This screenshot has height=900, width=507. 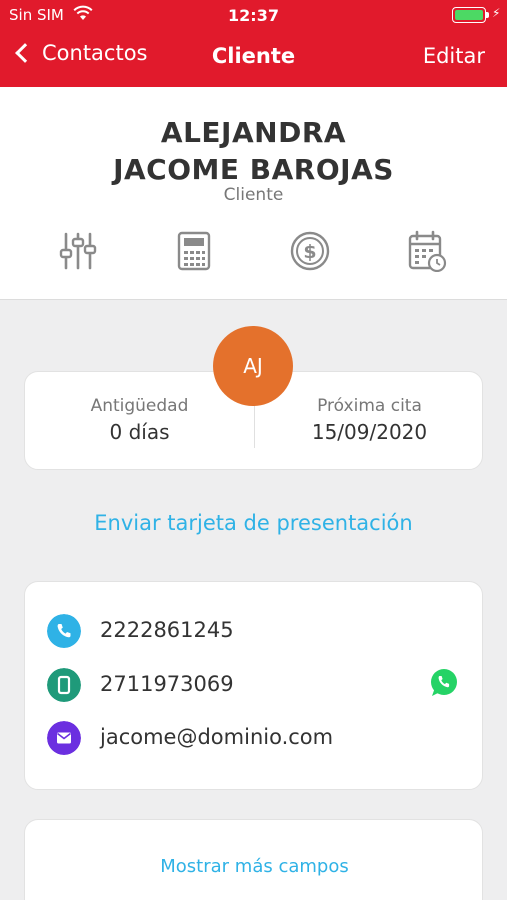 I want to click on dollar-coin-icon: $, so click(x=310, y=251).